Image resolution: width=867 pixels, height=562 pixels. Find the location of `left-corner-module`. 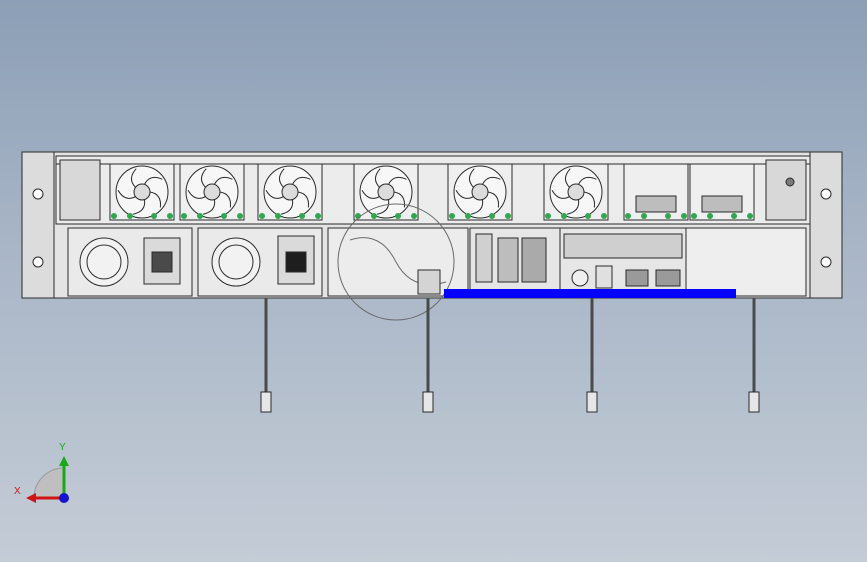

left-corner-module is located at coordinates (80, 190).